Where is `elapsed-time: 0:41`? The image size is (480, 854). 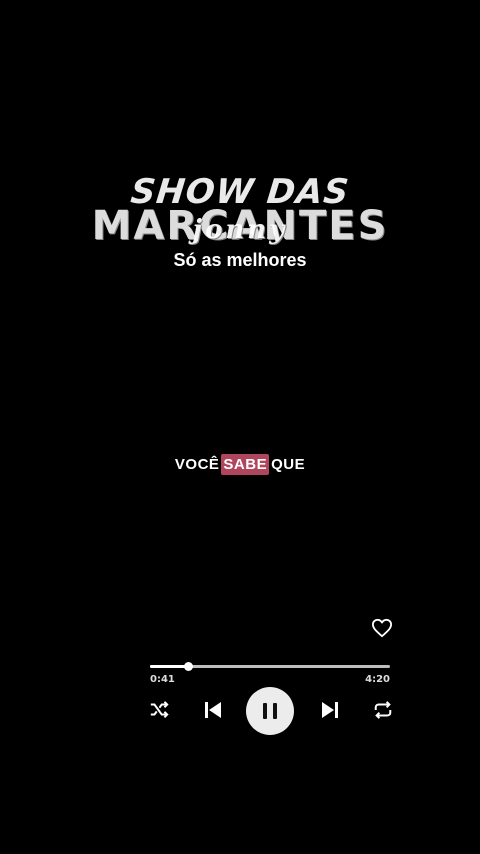 elapsed-time: 0:41 is located at coordinates (162, 679).